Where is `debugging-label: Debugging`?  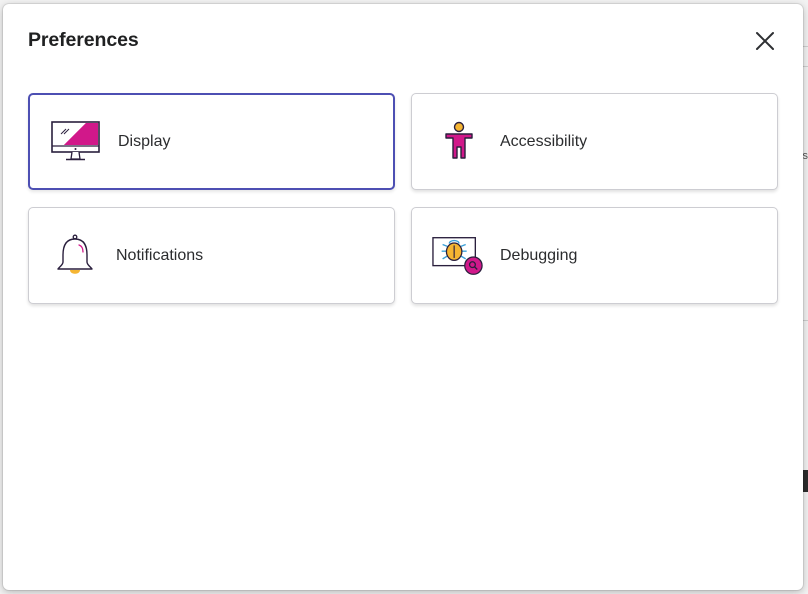 debugging-label: Debugging is located at coordinates (539, 255).